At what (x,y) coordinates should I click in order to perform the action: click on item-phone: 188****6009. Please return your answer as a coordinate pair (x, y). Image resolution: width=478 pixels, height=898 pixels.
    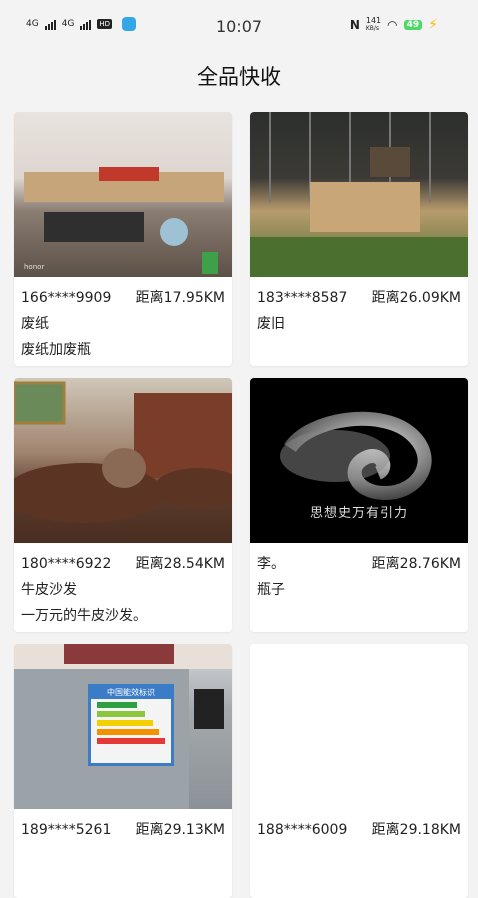
    Looking at the image, I should click on (302, 830).